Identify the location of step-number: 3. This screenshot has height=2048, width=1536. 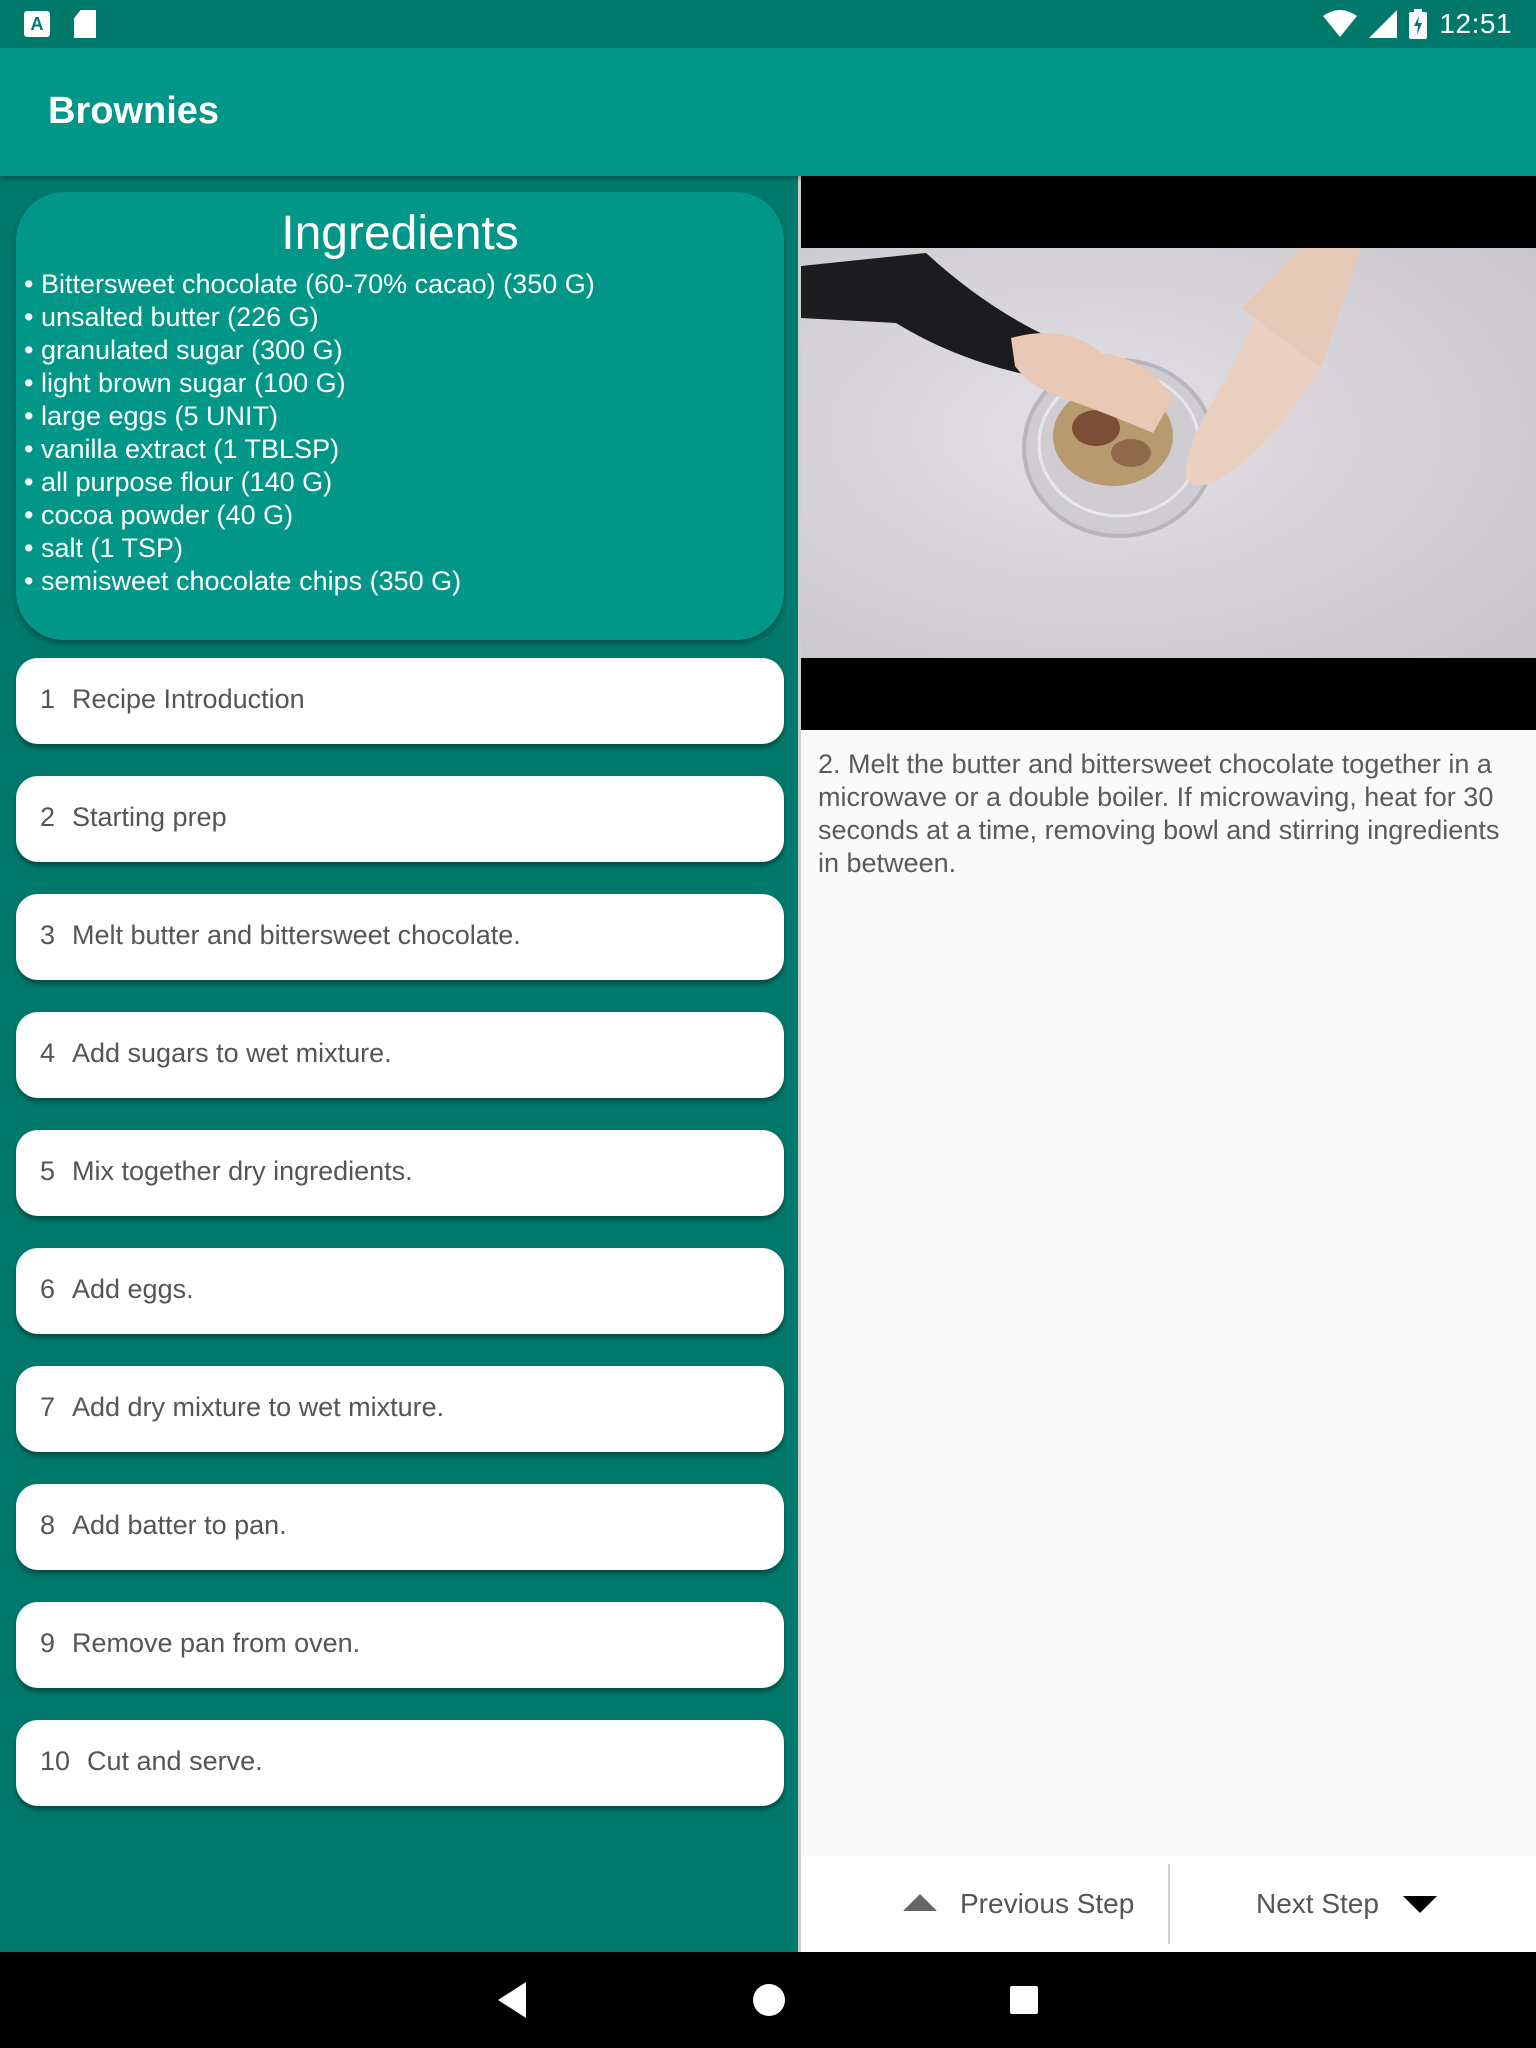
(48, 935).